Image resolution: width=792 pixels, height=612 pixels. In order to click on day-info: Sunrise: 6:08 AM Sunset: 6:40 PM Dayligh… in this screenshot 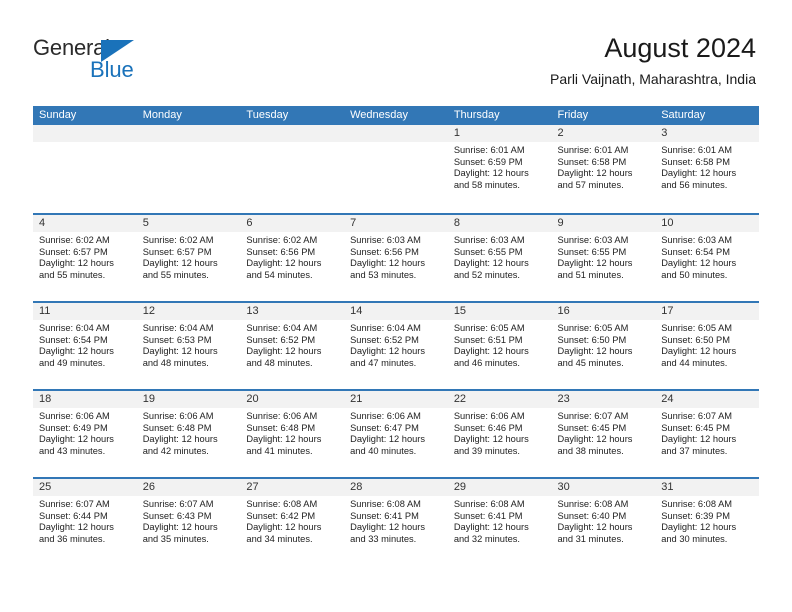, I will do `click(604, 520)`.